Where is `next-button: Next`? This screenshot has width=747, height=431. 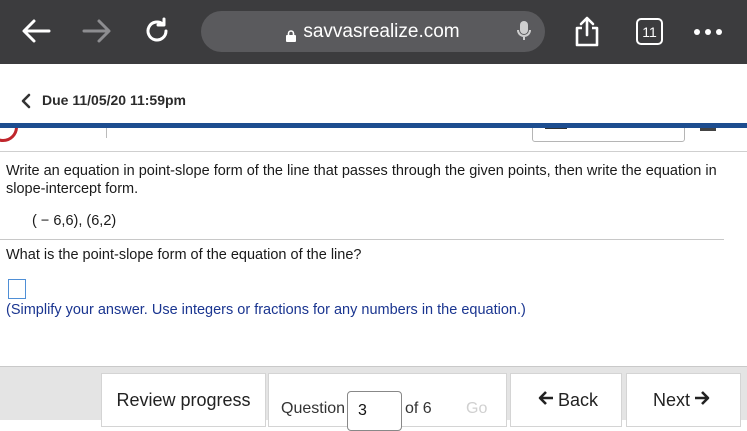 next-button: Next is located at coordinates (683, 400).